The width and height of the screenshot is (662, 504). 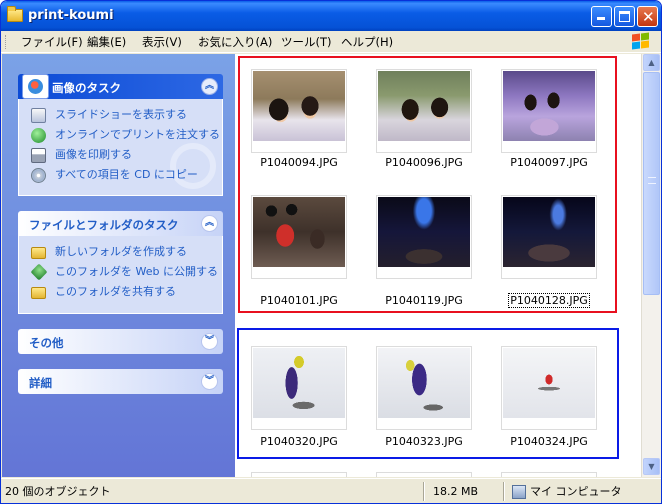 What do you see at coordinates (424, 300) in the screenshot?
I see `file-name: P1040119.JPG` at bounding box center [424, 300].